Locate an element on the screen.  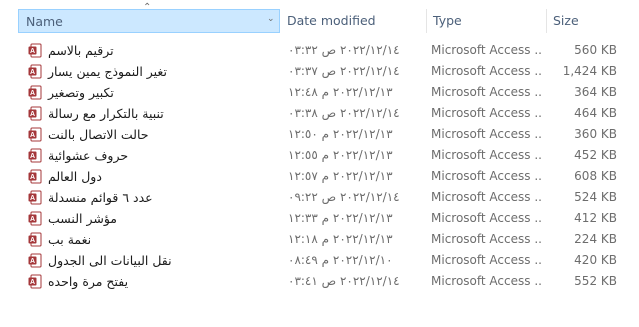
file-name: تكبير وتصغير is located at coordinates (81, 92).